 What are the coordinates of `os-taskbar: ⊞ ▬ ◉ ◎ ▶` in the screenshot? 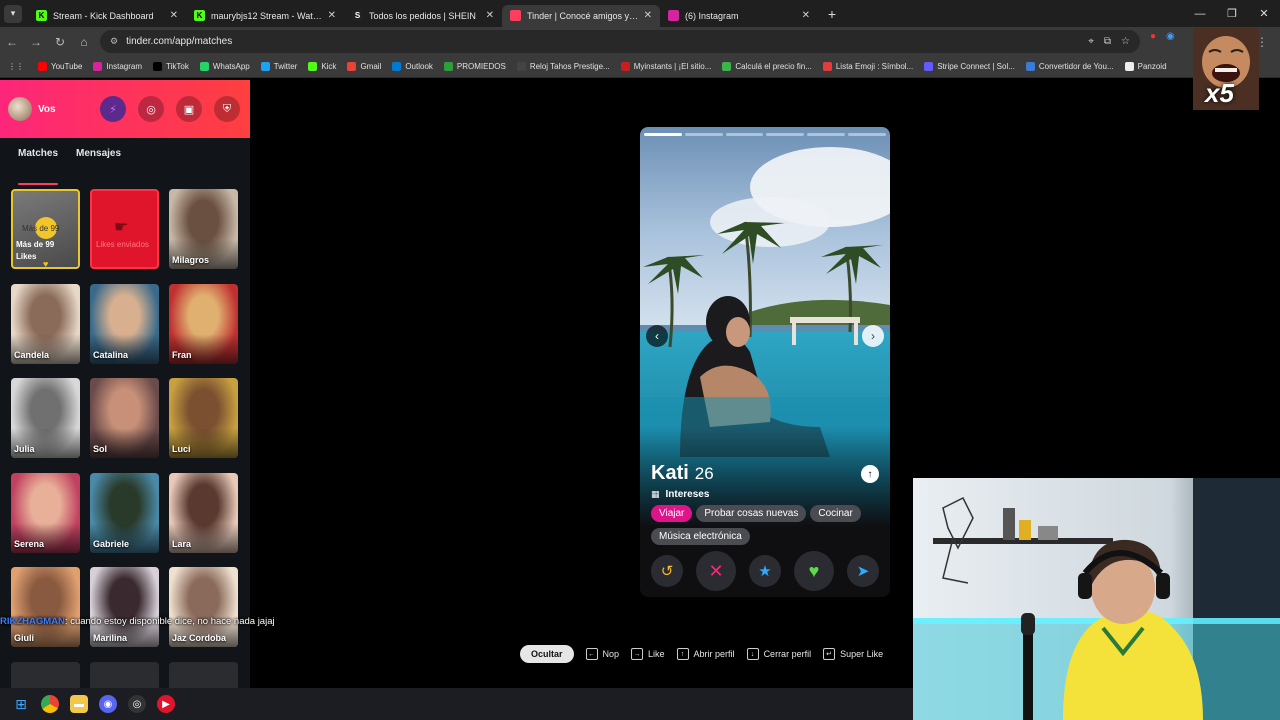 It's located at (456, 704).